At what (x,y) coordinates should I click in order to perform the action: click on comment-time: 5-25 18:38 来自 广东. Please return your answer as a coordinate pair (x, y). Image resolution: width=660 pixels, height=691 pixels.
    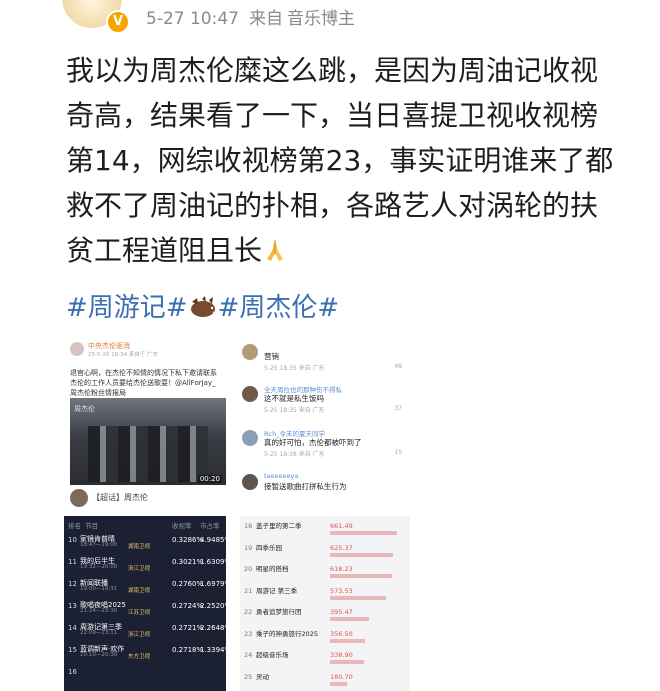
    Looking at the image, I should click on (294, 454).